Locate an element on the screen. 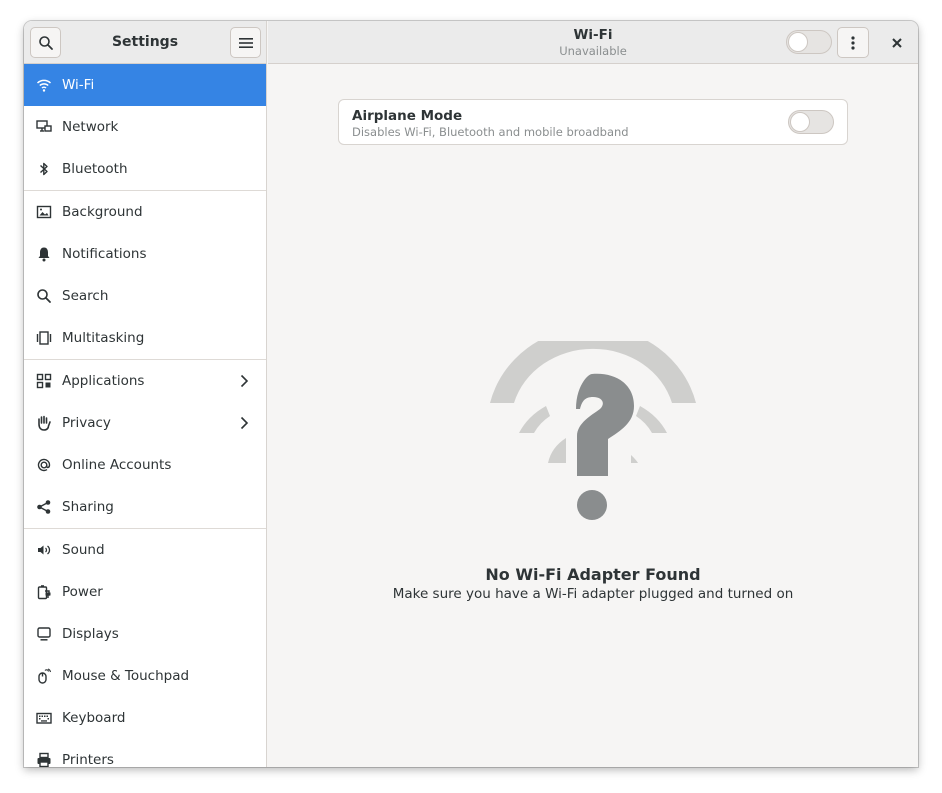 The image size is (942, 793). sidebar-item-search: Search is located at coordinates (145, 296).